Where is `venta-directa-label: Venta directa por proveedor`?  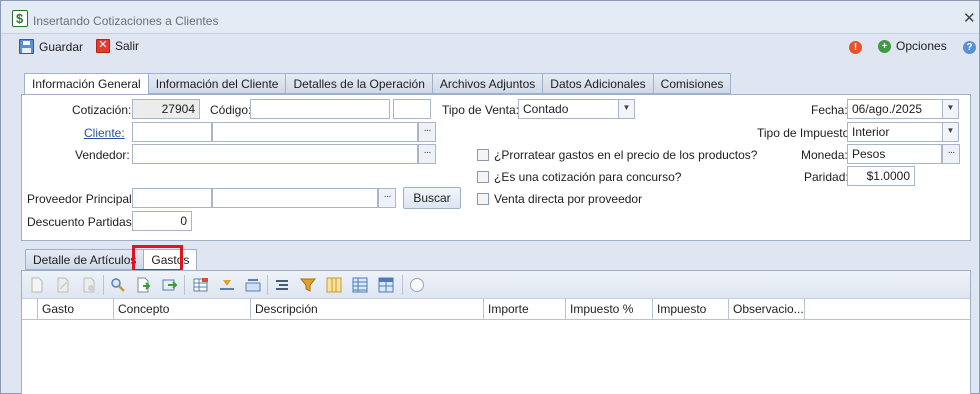
venta-directa-label: Venta directa por proveedor is located at coordinates (568, 199).